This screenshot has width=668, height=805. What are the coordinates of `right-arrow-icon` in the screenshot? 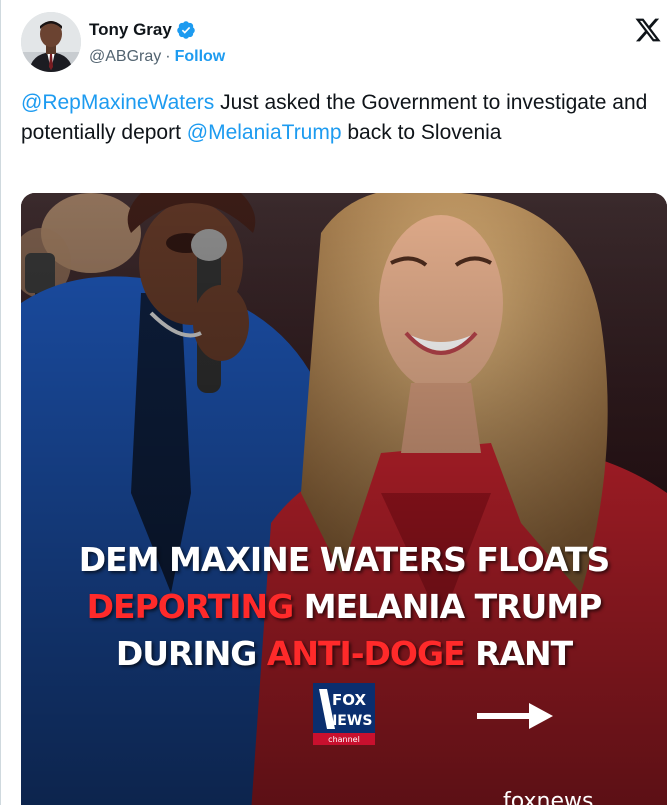 It's located at (515, 716).